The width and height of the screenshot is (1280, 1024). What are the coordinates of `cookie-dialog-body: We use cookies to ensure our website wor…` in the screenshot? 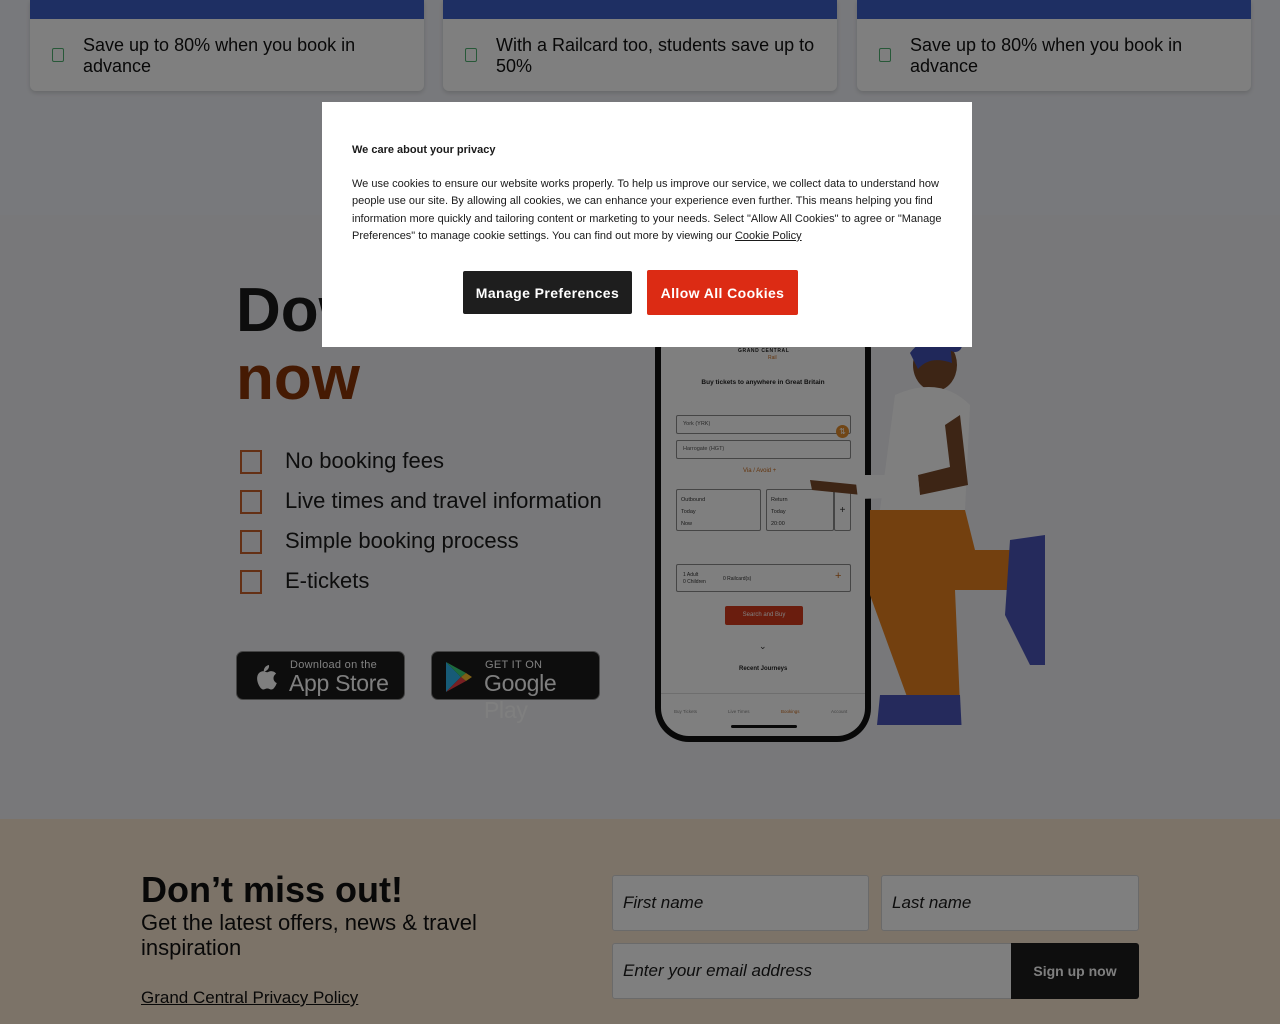 It's located at (648, 210).